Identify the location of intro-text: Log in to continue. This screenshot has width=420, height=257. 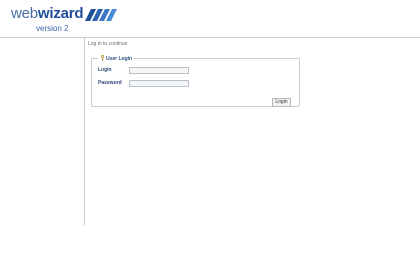
(108, 44).